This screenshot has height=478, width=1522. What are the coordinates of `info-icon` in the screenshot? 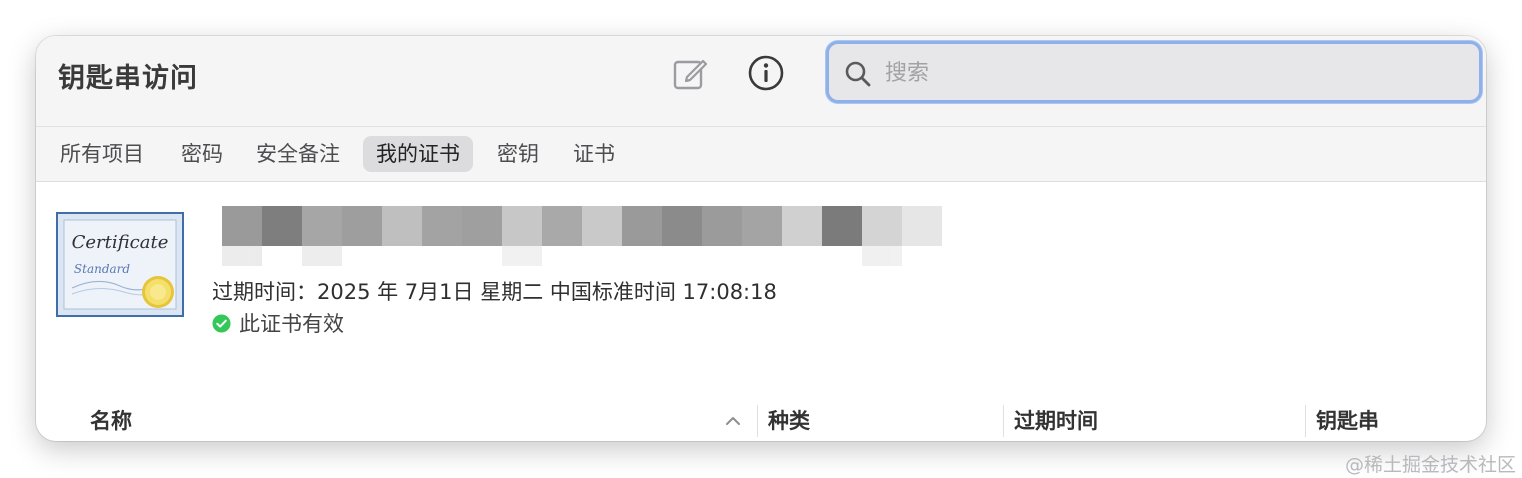 It's located at (766, 73).